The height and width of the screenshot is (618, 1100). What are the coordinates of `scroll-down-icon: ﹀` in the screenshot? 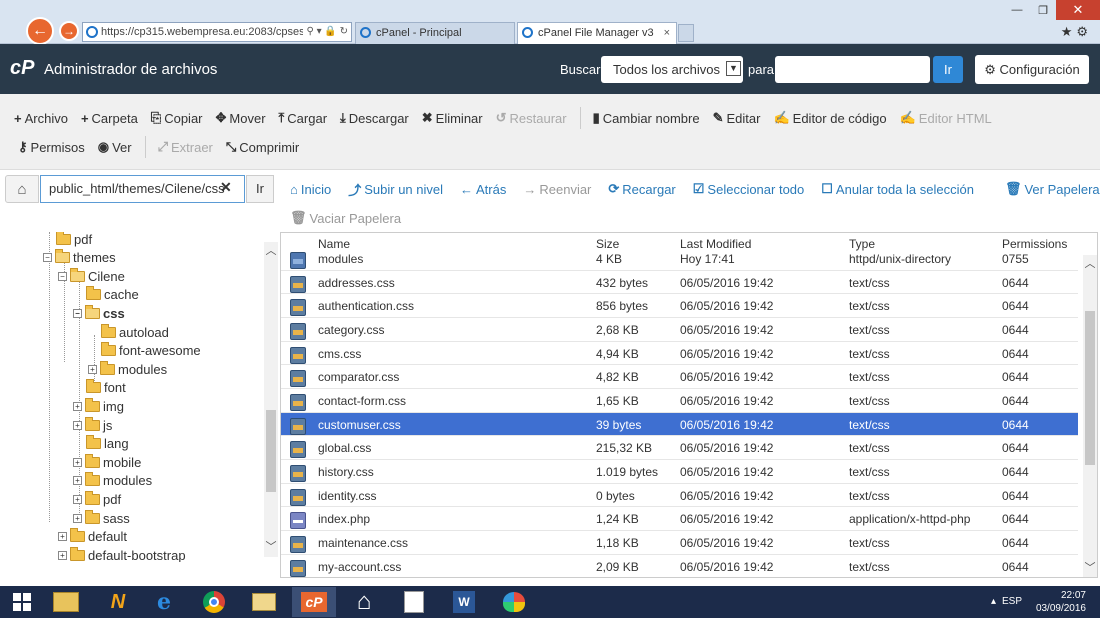 It's located at (271, 546).